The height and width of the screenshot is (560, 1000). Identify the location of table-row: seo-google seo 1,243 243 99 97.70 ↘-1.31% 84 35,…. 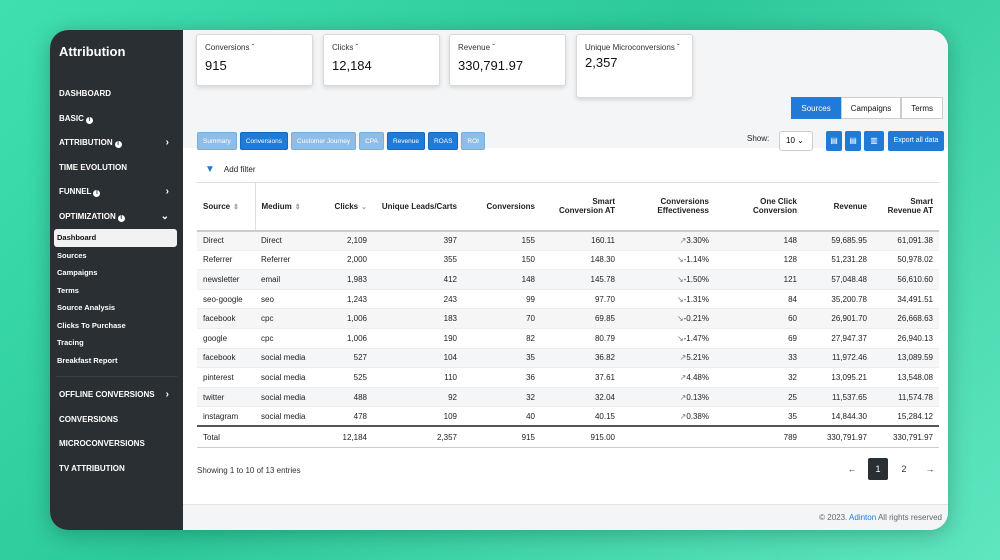
(568, 299).